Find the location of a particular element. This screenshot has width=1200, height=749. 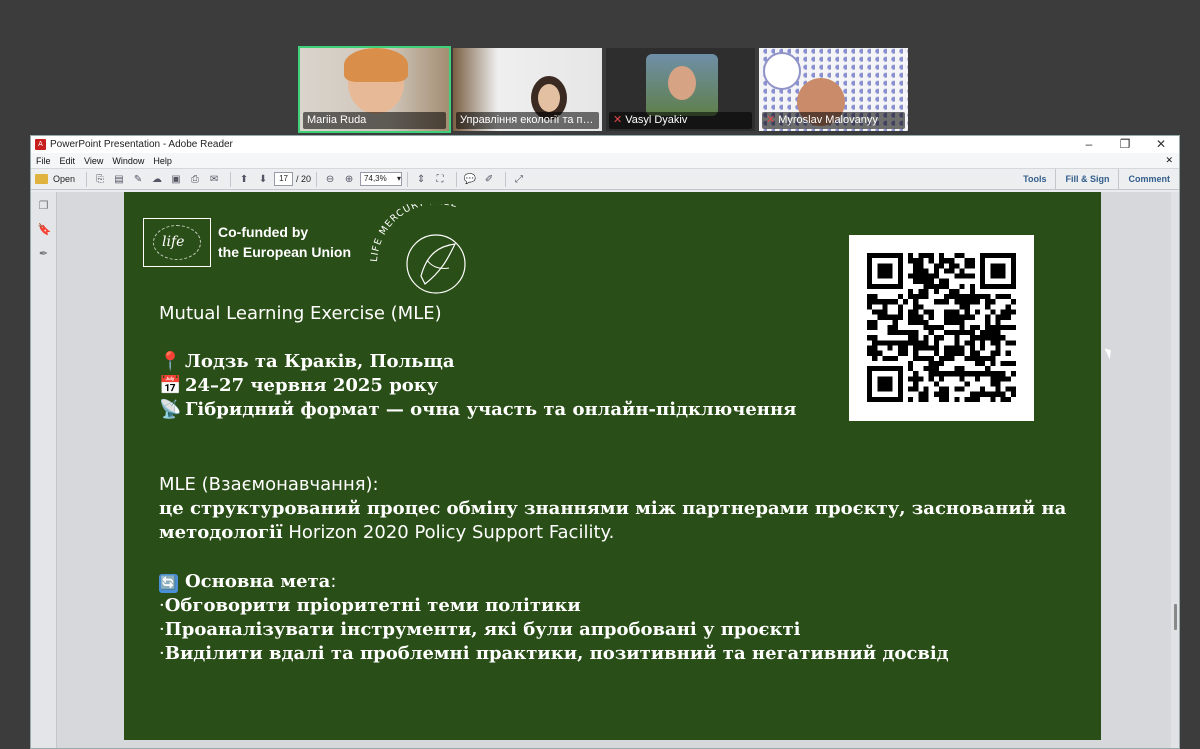

tools-button: Tools is located at coordinates (1034, 179).